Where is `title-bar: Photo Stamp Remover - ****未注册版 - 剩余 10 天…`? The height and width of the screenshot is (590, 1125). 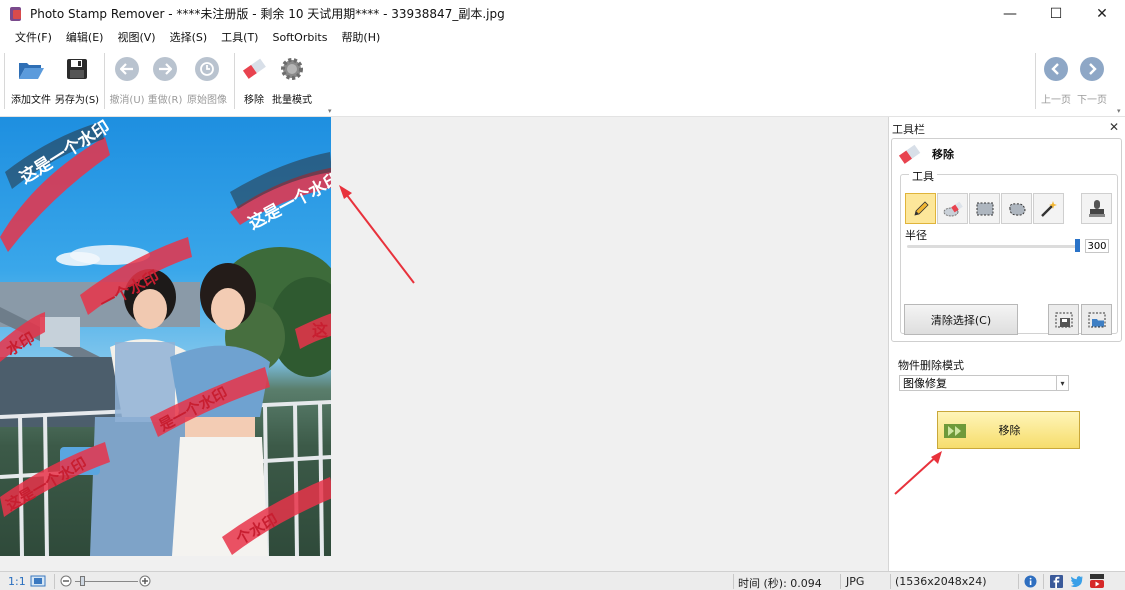
title-bar: Photo Stamp Remover - ****未注册版 - 剩余 10 天… is located at coordinates (562, 13).